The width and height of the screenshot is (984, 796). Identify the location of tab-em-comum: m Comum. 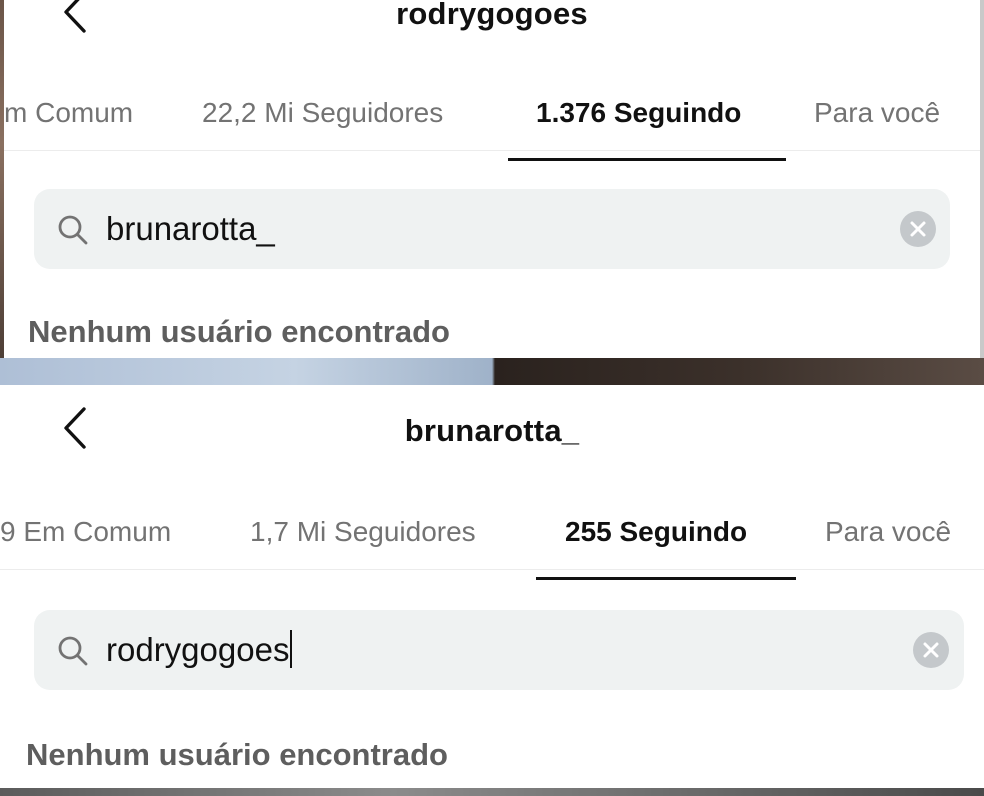
(68, 115).